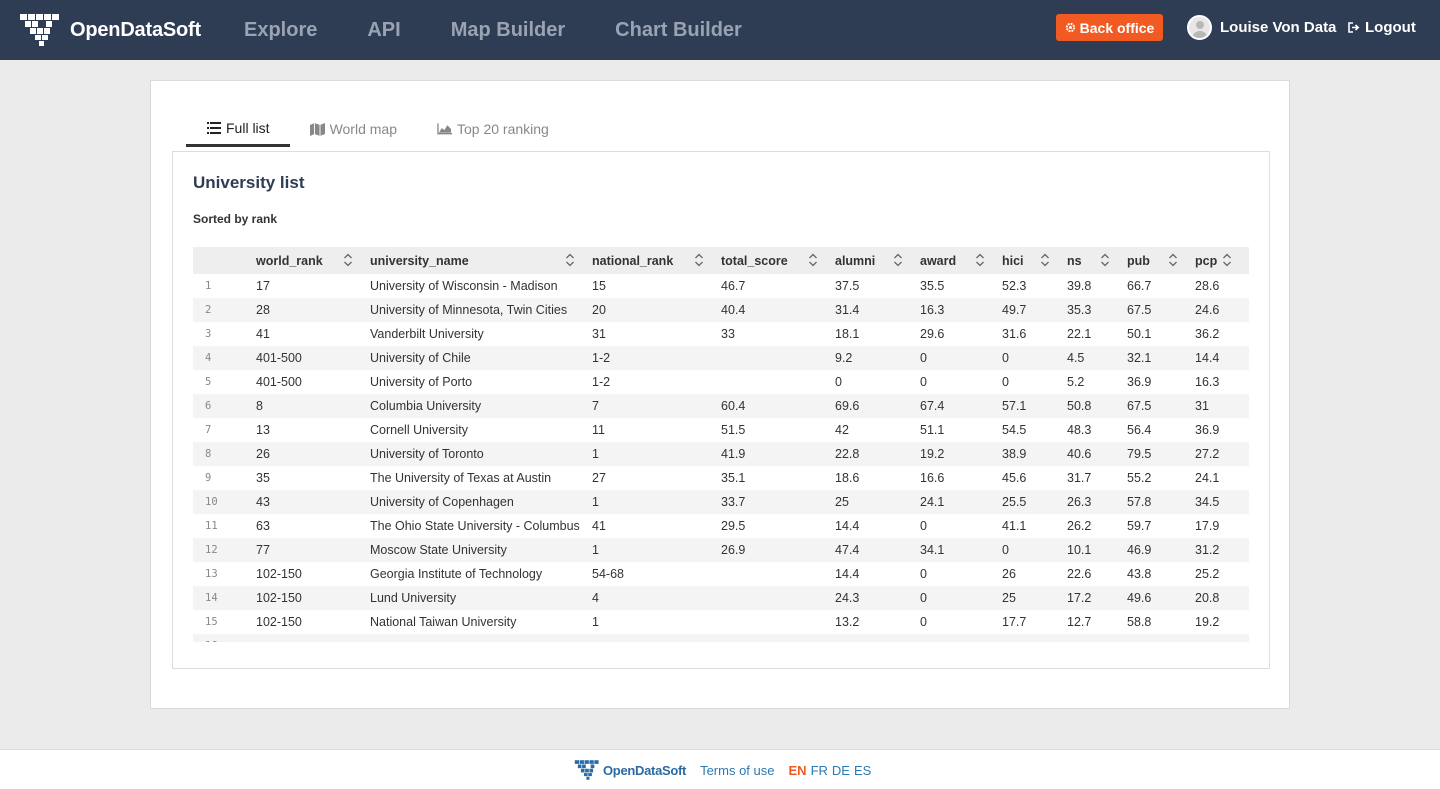 Image resolution: width=1440 pixels, height=789 pixels. Describe the element at coordinates (208, 382) in the screenshot. I see `row-index: 5` at that location.